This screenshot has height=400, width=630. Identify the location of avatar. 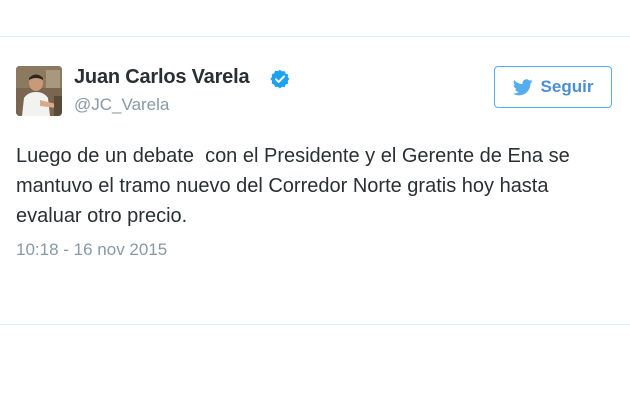
(39, 91).